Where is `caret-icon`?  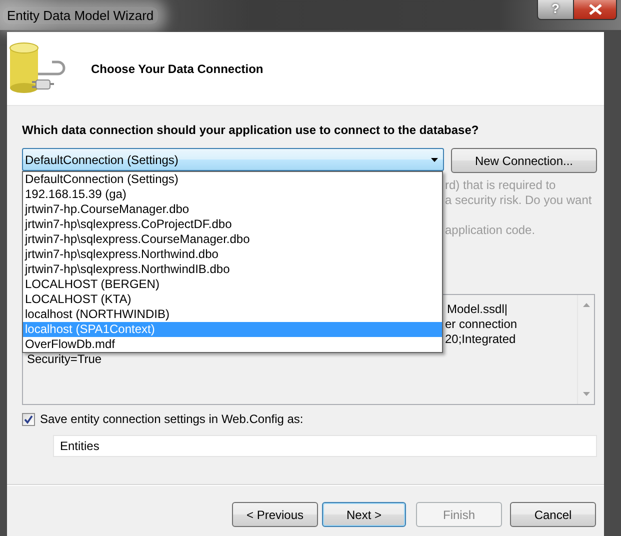
caret-icon is located at coordinates (434, 160).